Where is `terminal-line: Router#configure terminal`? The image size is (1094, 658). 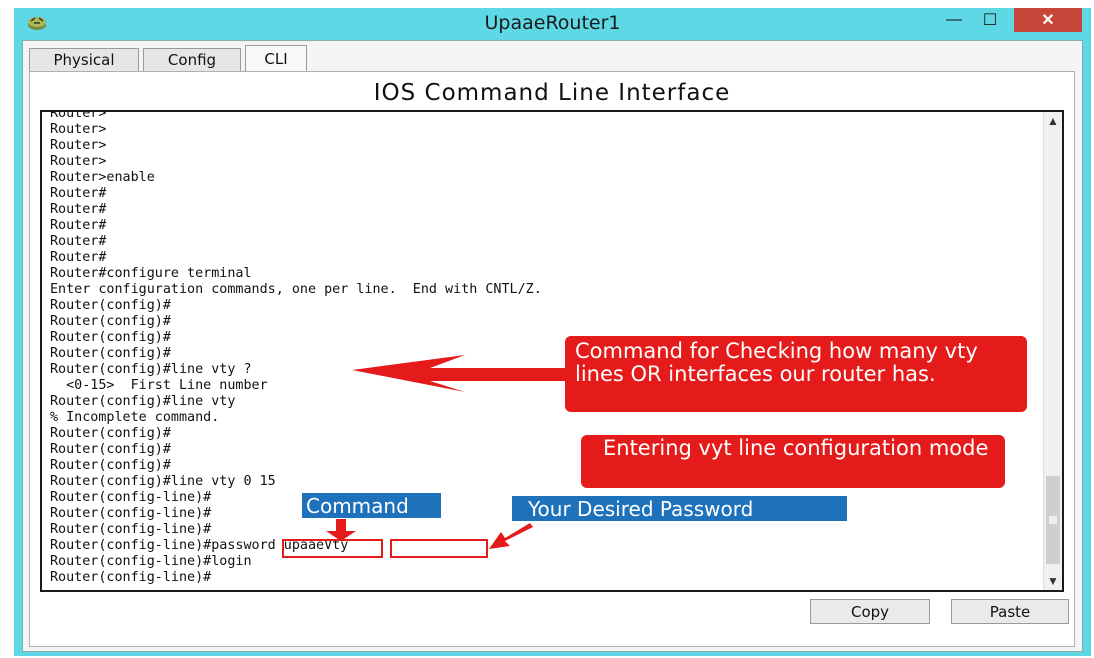 terminal-line: Router#configure terminal is located at coordinates (151, 273).